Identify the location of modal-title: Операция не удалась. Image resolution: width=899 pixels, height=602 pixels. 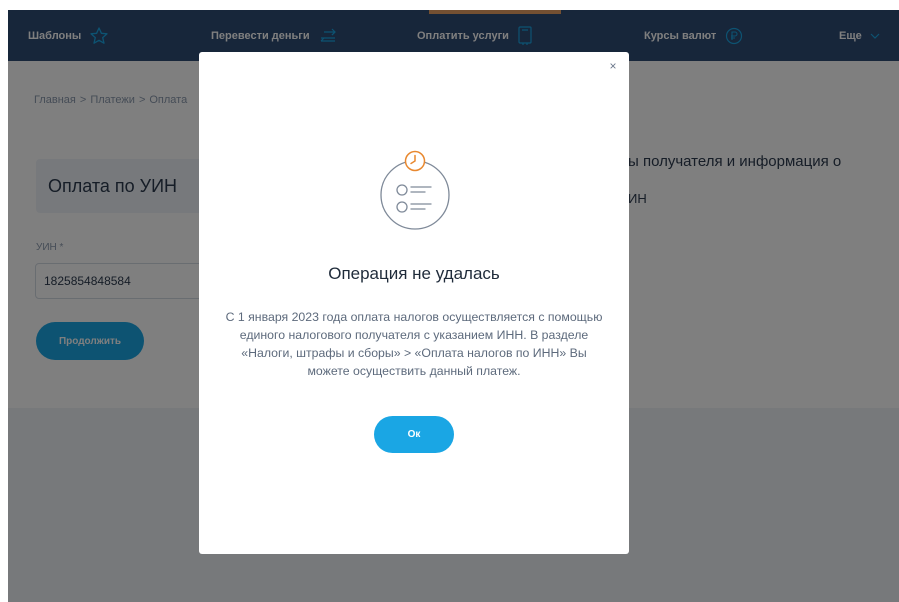
(414, 273).